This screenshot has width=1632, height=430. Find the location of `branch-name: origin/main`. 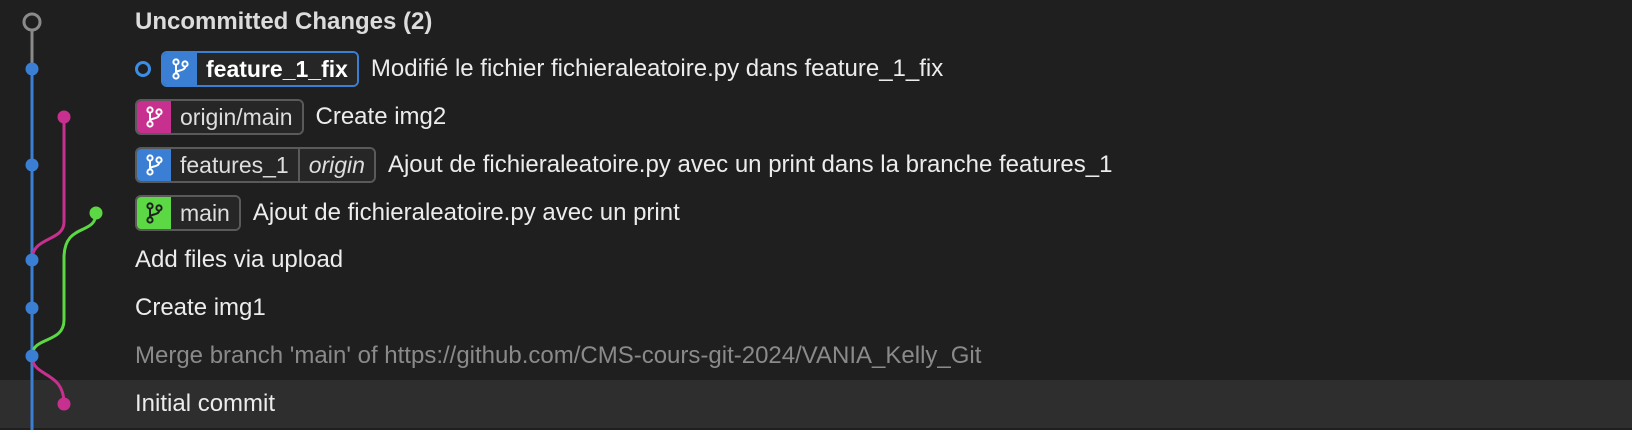

branch-name: origin/main is located at coordinates (236, 117).